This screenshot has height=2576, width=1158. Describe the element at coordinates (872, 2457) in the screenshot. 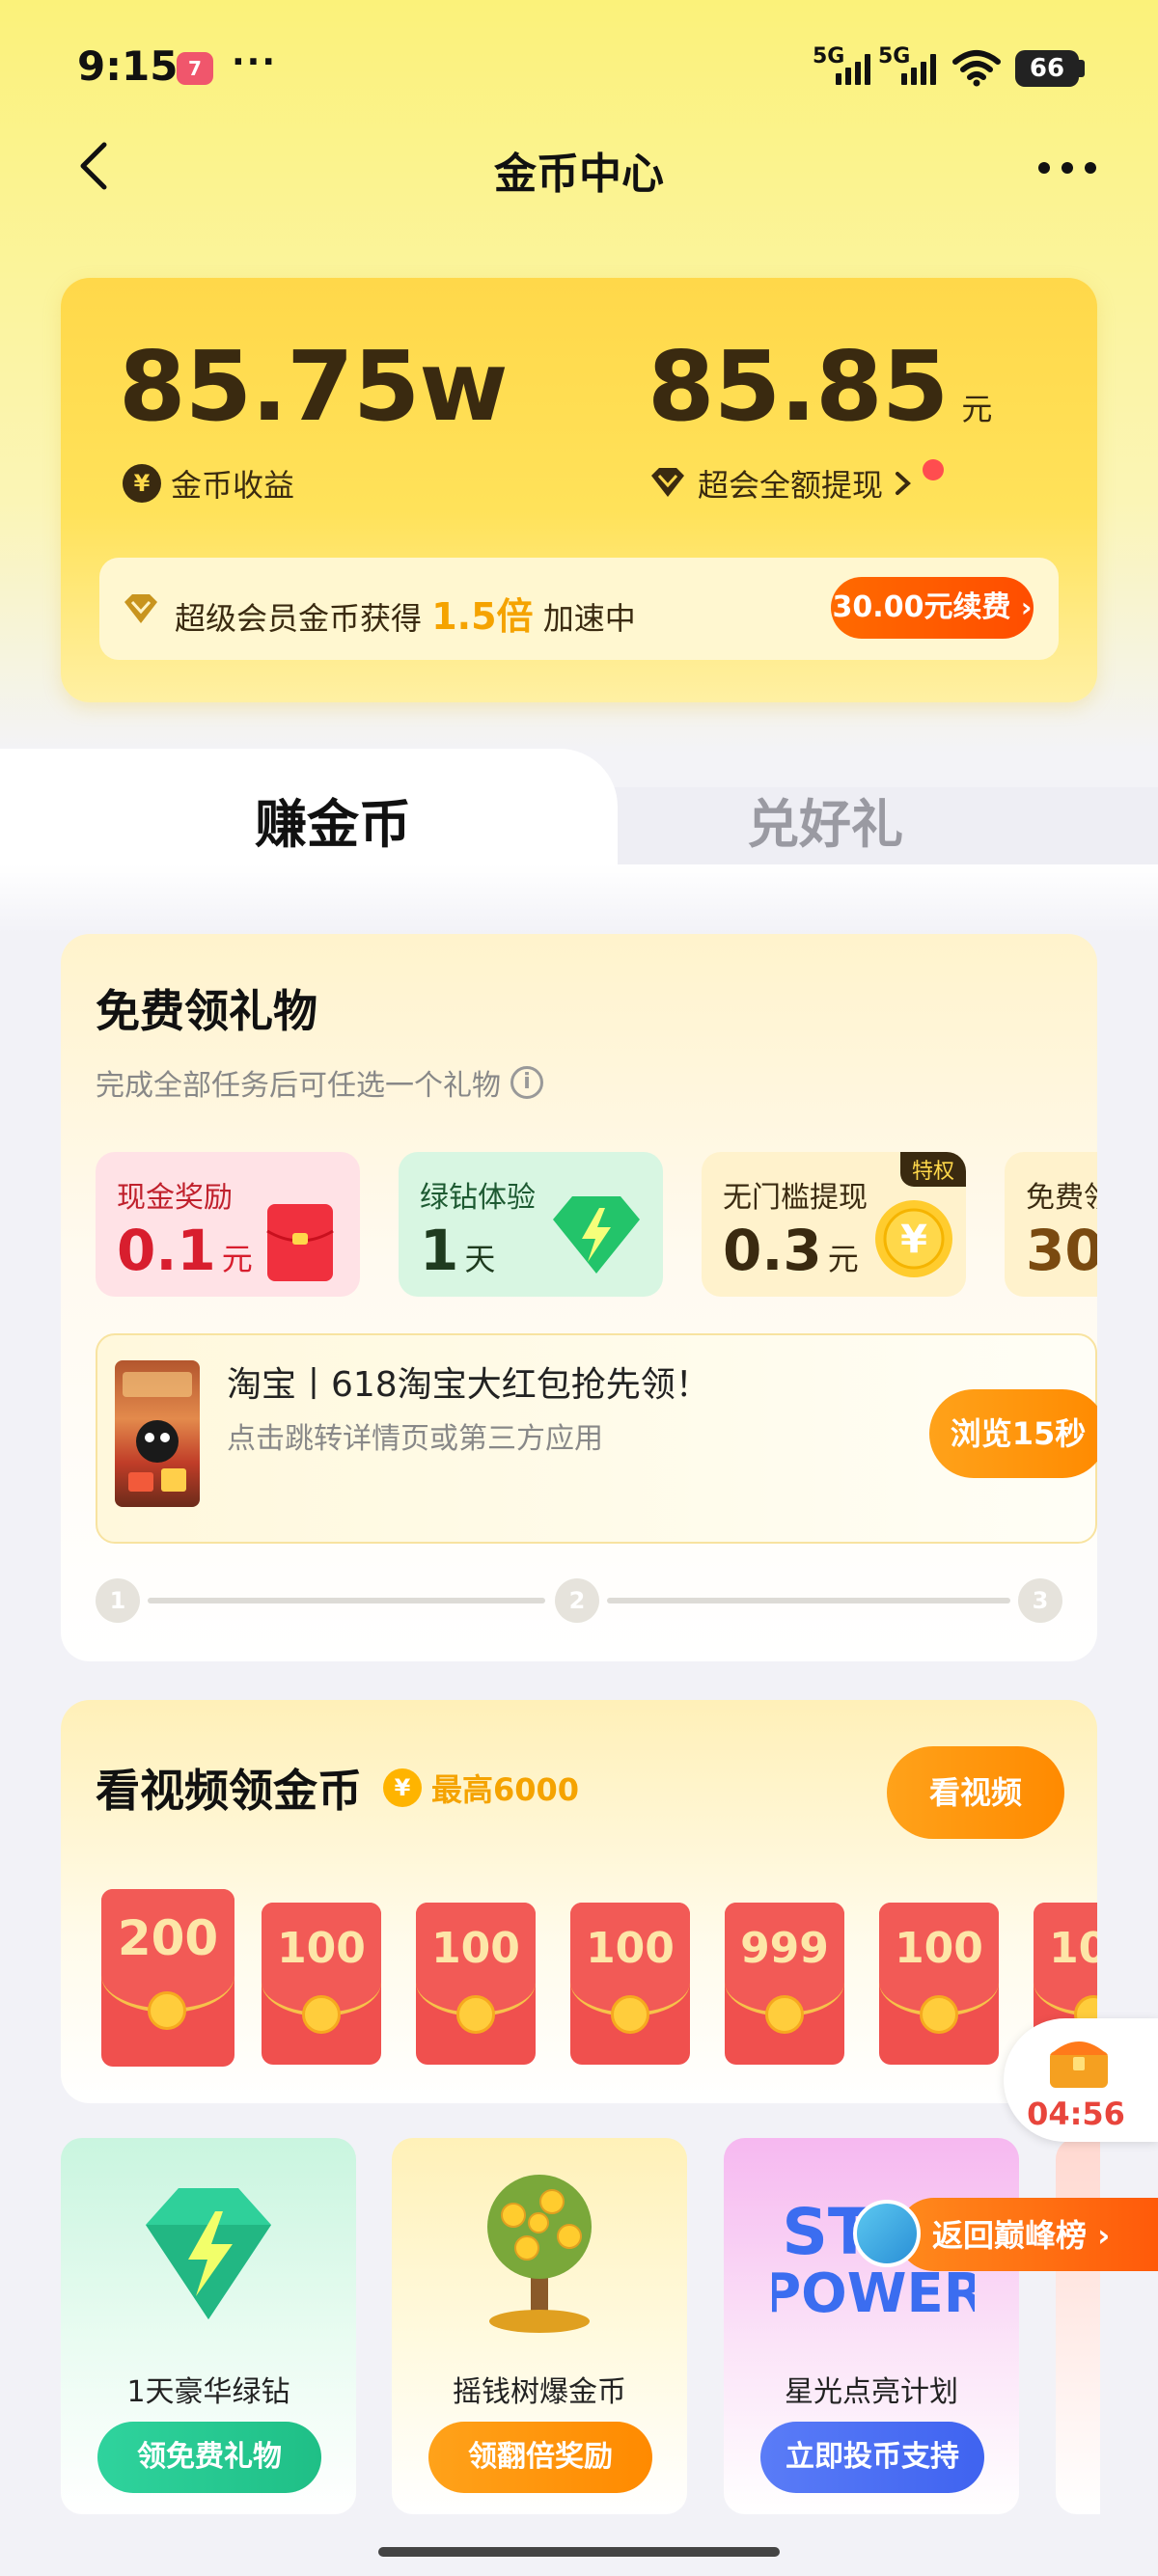

I see `promo-button: 立即投币支持` at that location.